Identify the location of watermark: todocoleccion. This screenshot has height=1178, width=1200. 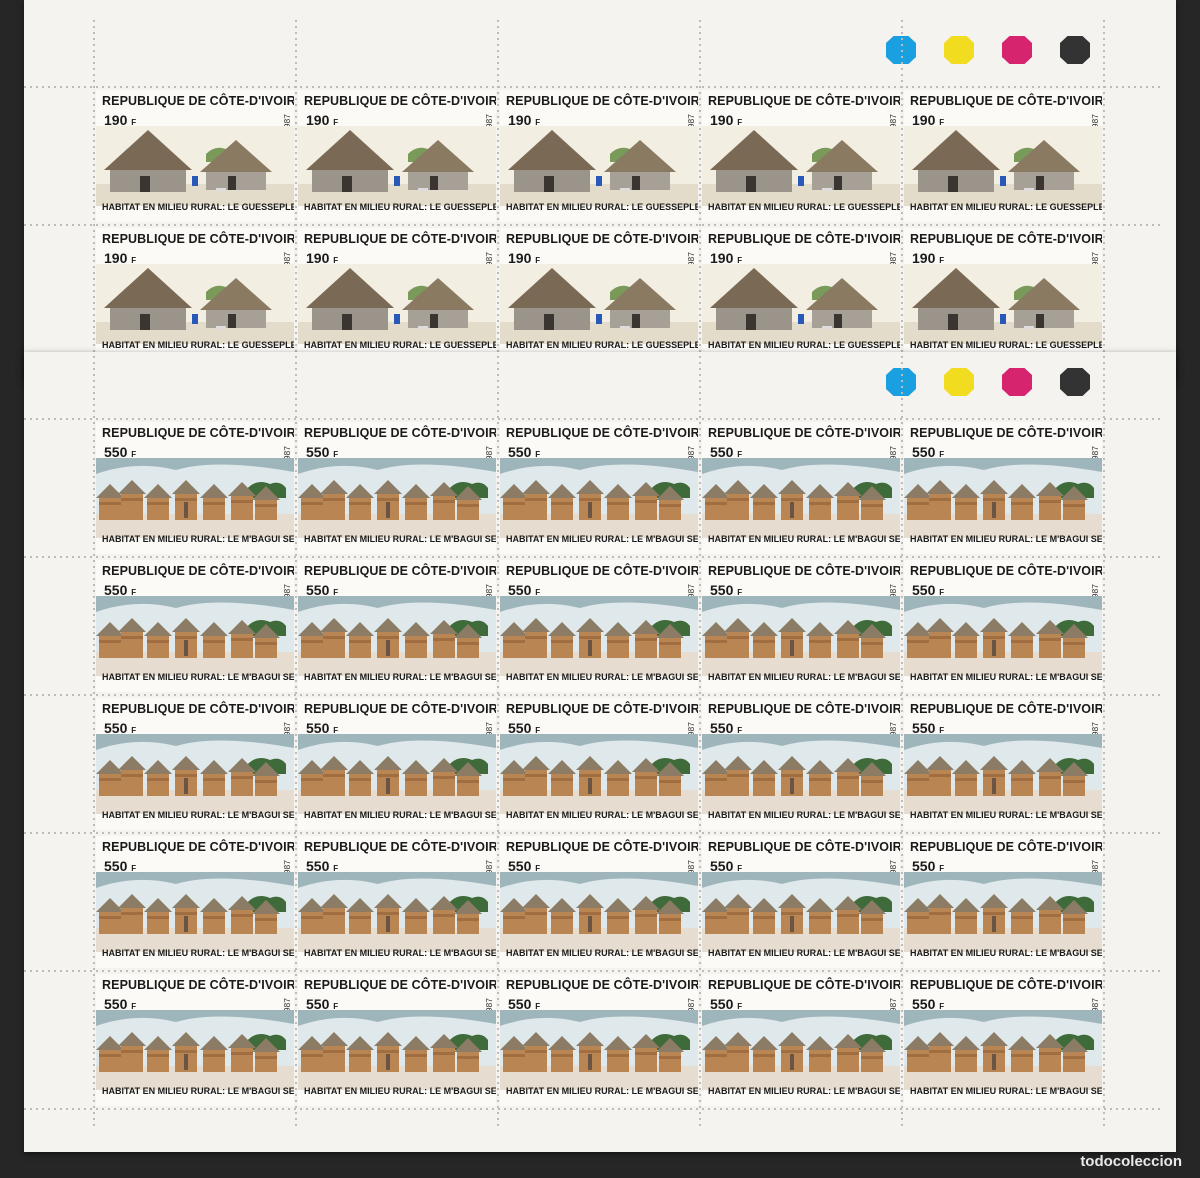
(1131, 1161).